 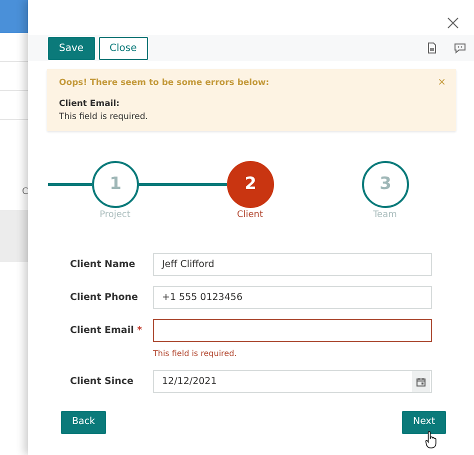 What do you see at coordinates (70, 184) in the screenshot?
I see `step-connector` at bounding box center [70, 184].